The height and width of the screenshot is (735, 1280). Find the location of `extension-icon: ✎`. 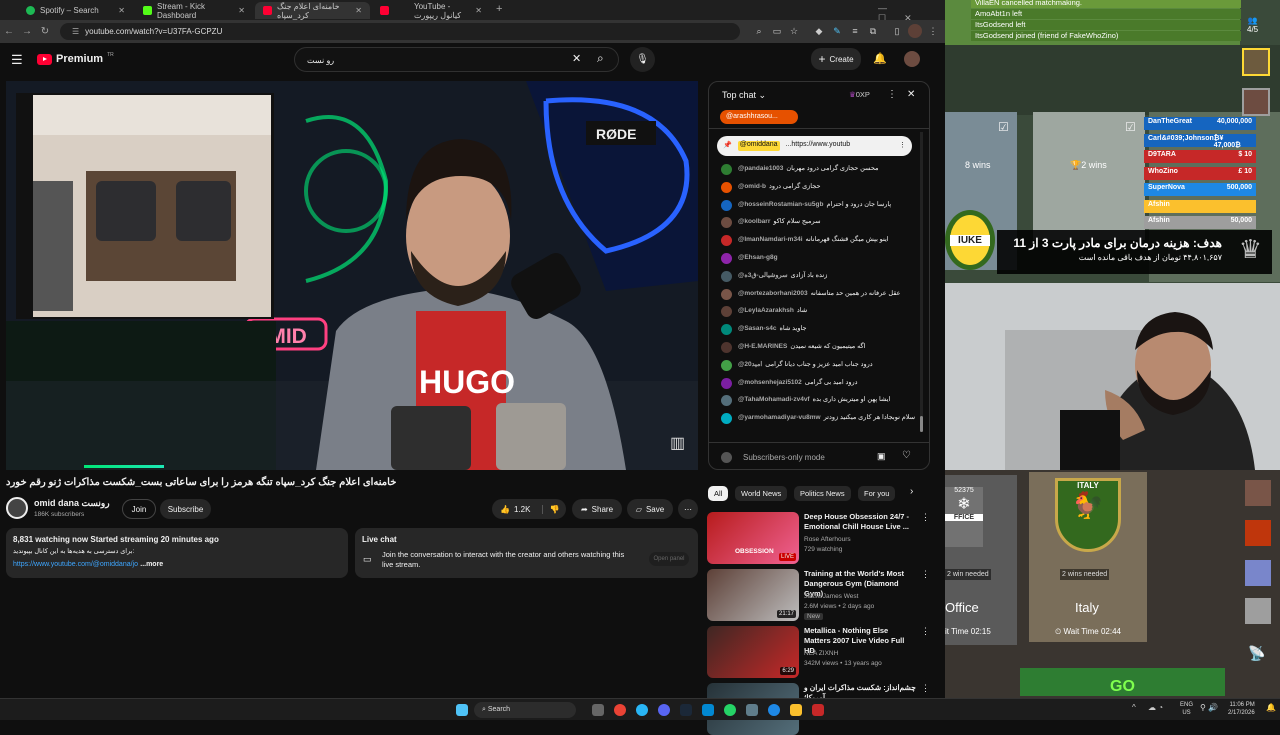

extension-icon: ✎ is located at coordinates (837, 31).